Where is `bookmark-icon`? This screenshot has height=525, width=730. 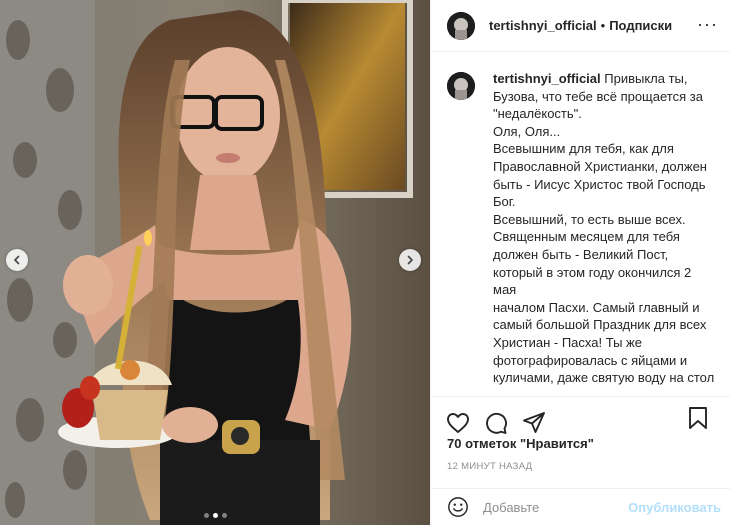
bookmark-icon is located at coordinates (698, 418).